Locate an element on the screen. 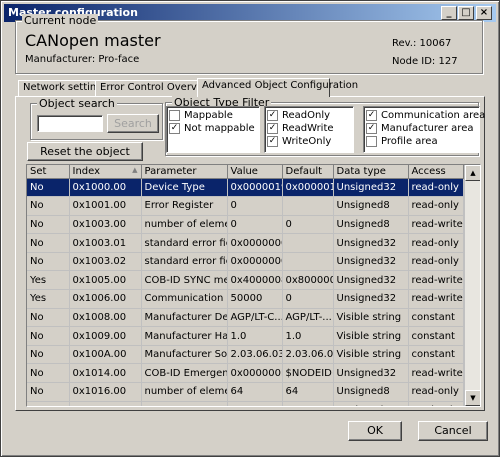 This screenshot has width=500, height=457. current-node-label: Current node is located at coordinates (60, 20).